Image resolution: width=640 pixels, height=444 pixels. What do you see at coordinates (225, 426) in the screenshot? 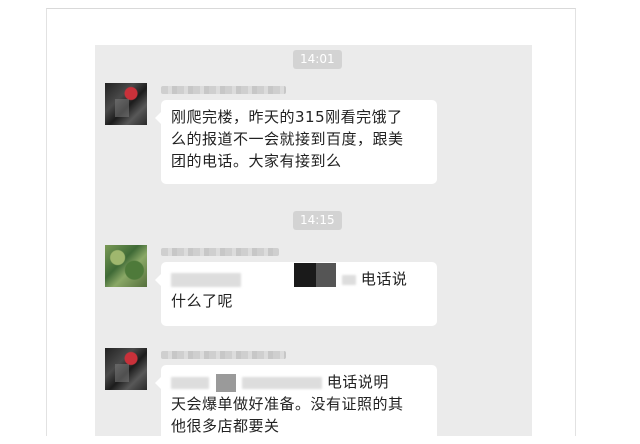
I see `message-text: 他很多店都要关` at bounding box center [225, 426].